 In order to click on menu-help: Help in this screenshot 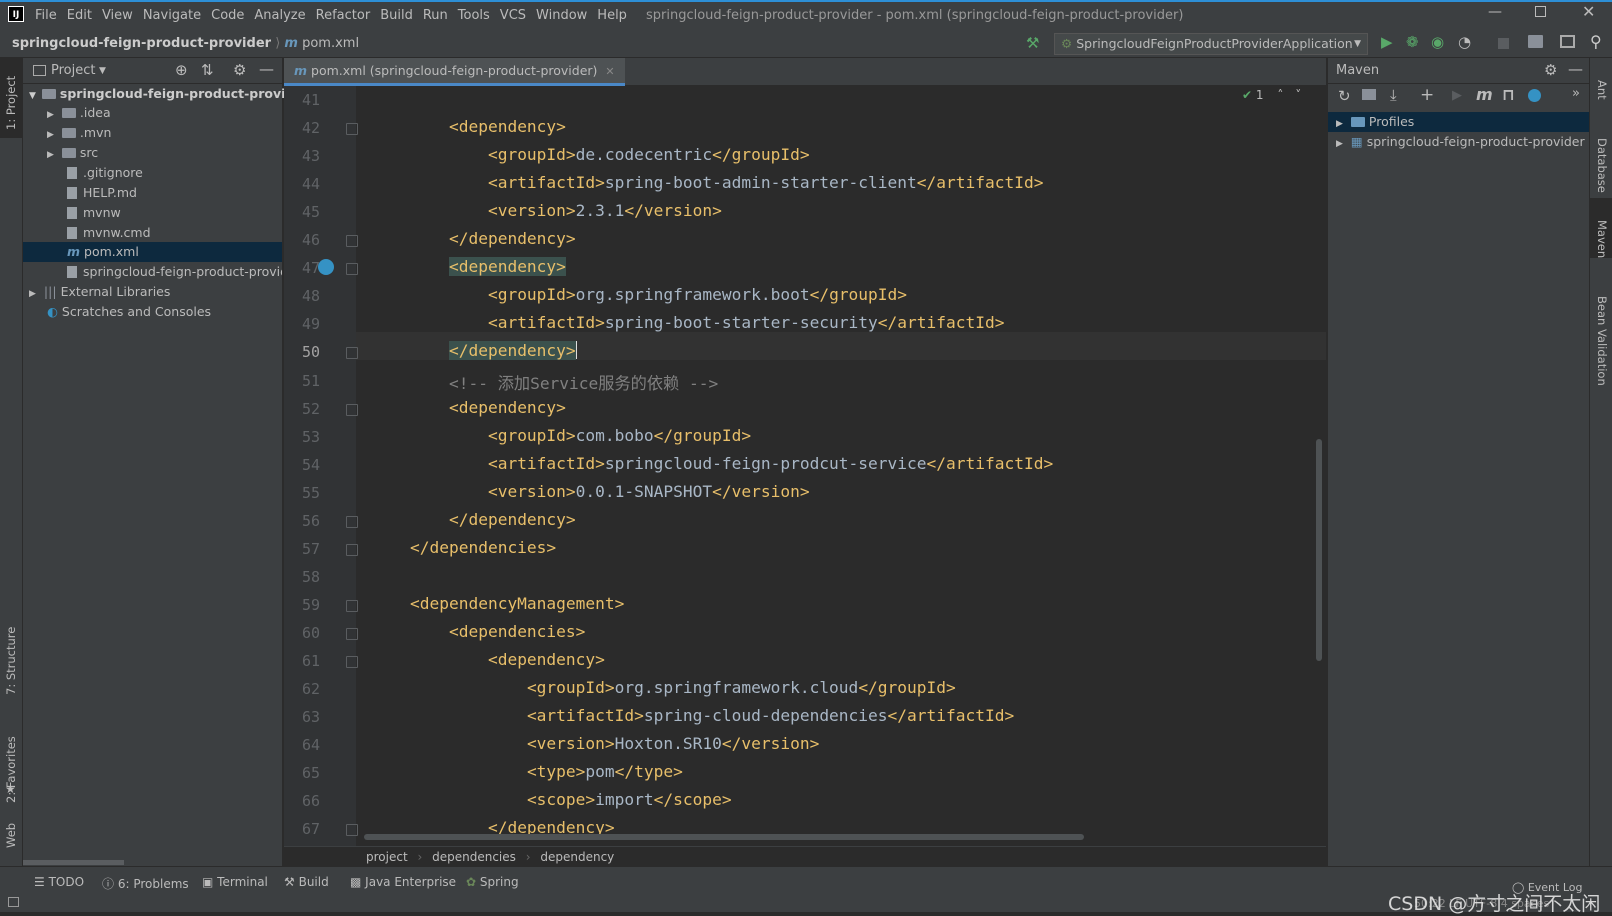, I will do `click(612, 16)`.